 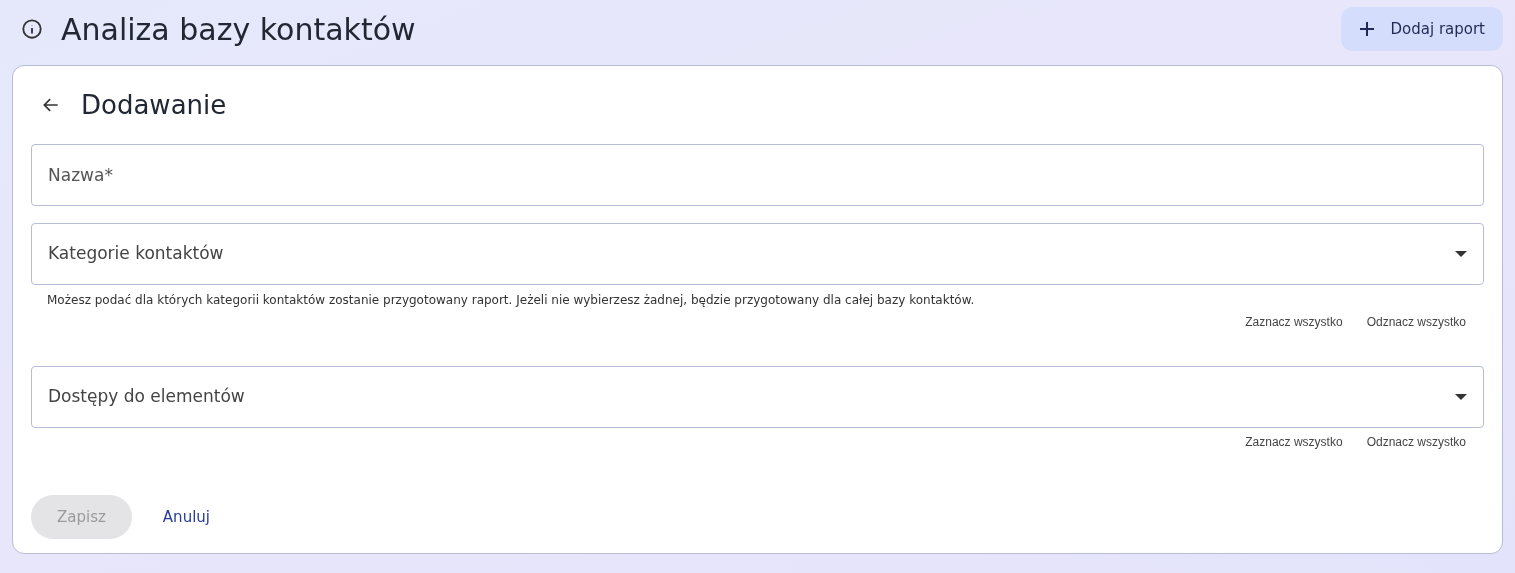 I want to click on name-field: Nazwa*, so click(x=757, y=175).